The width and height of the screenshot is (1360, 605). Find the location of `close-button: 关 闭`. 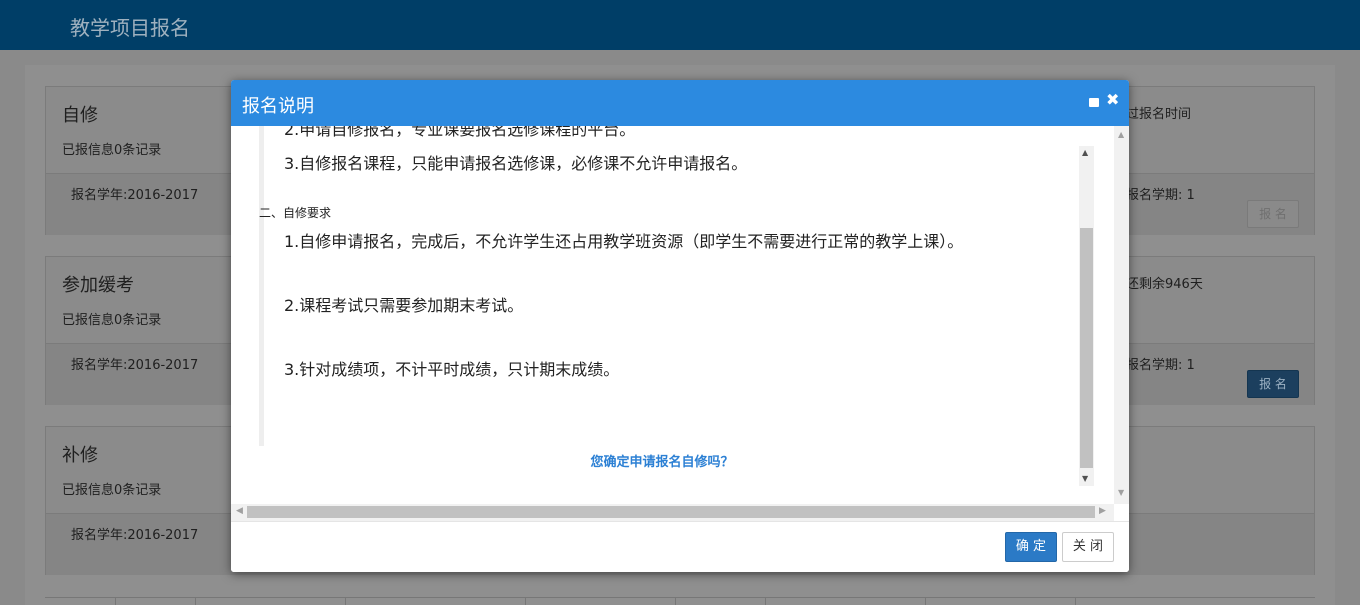

close-button: 关 闭 is located at coordinates (1088, 547).